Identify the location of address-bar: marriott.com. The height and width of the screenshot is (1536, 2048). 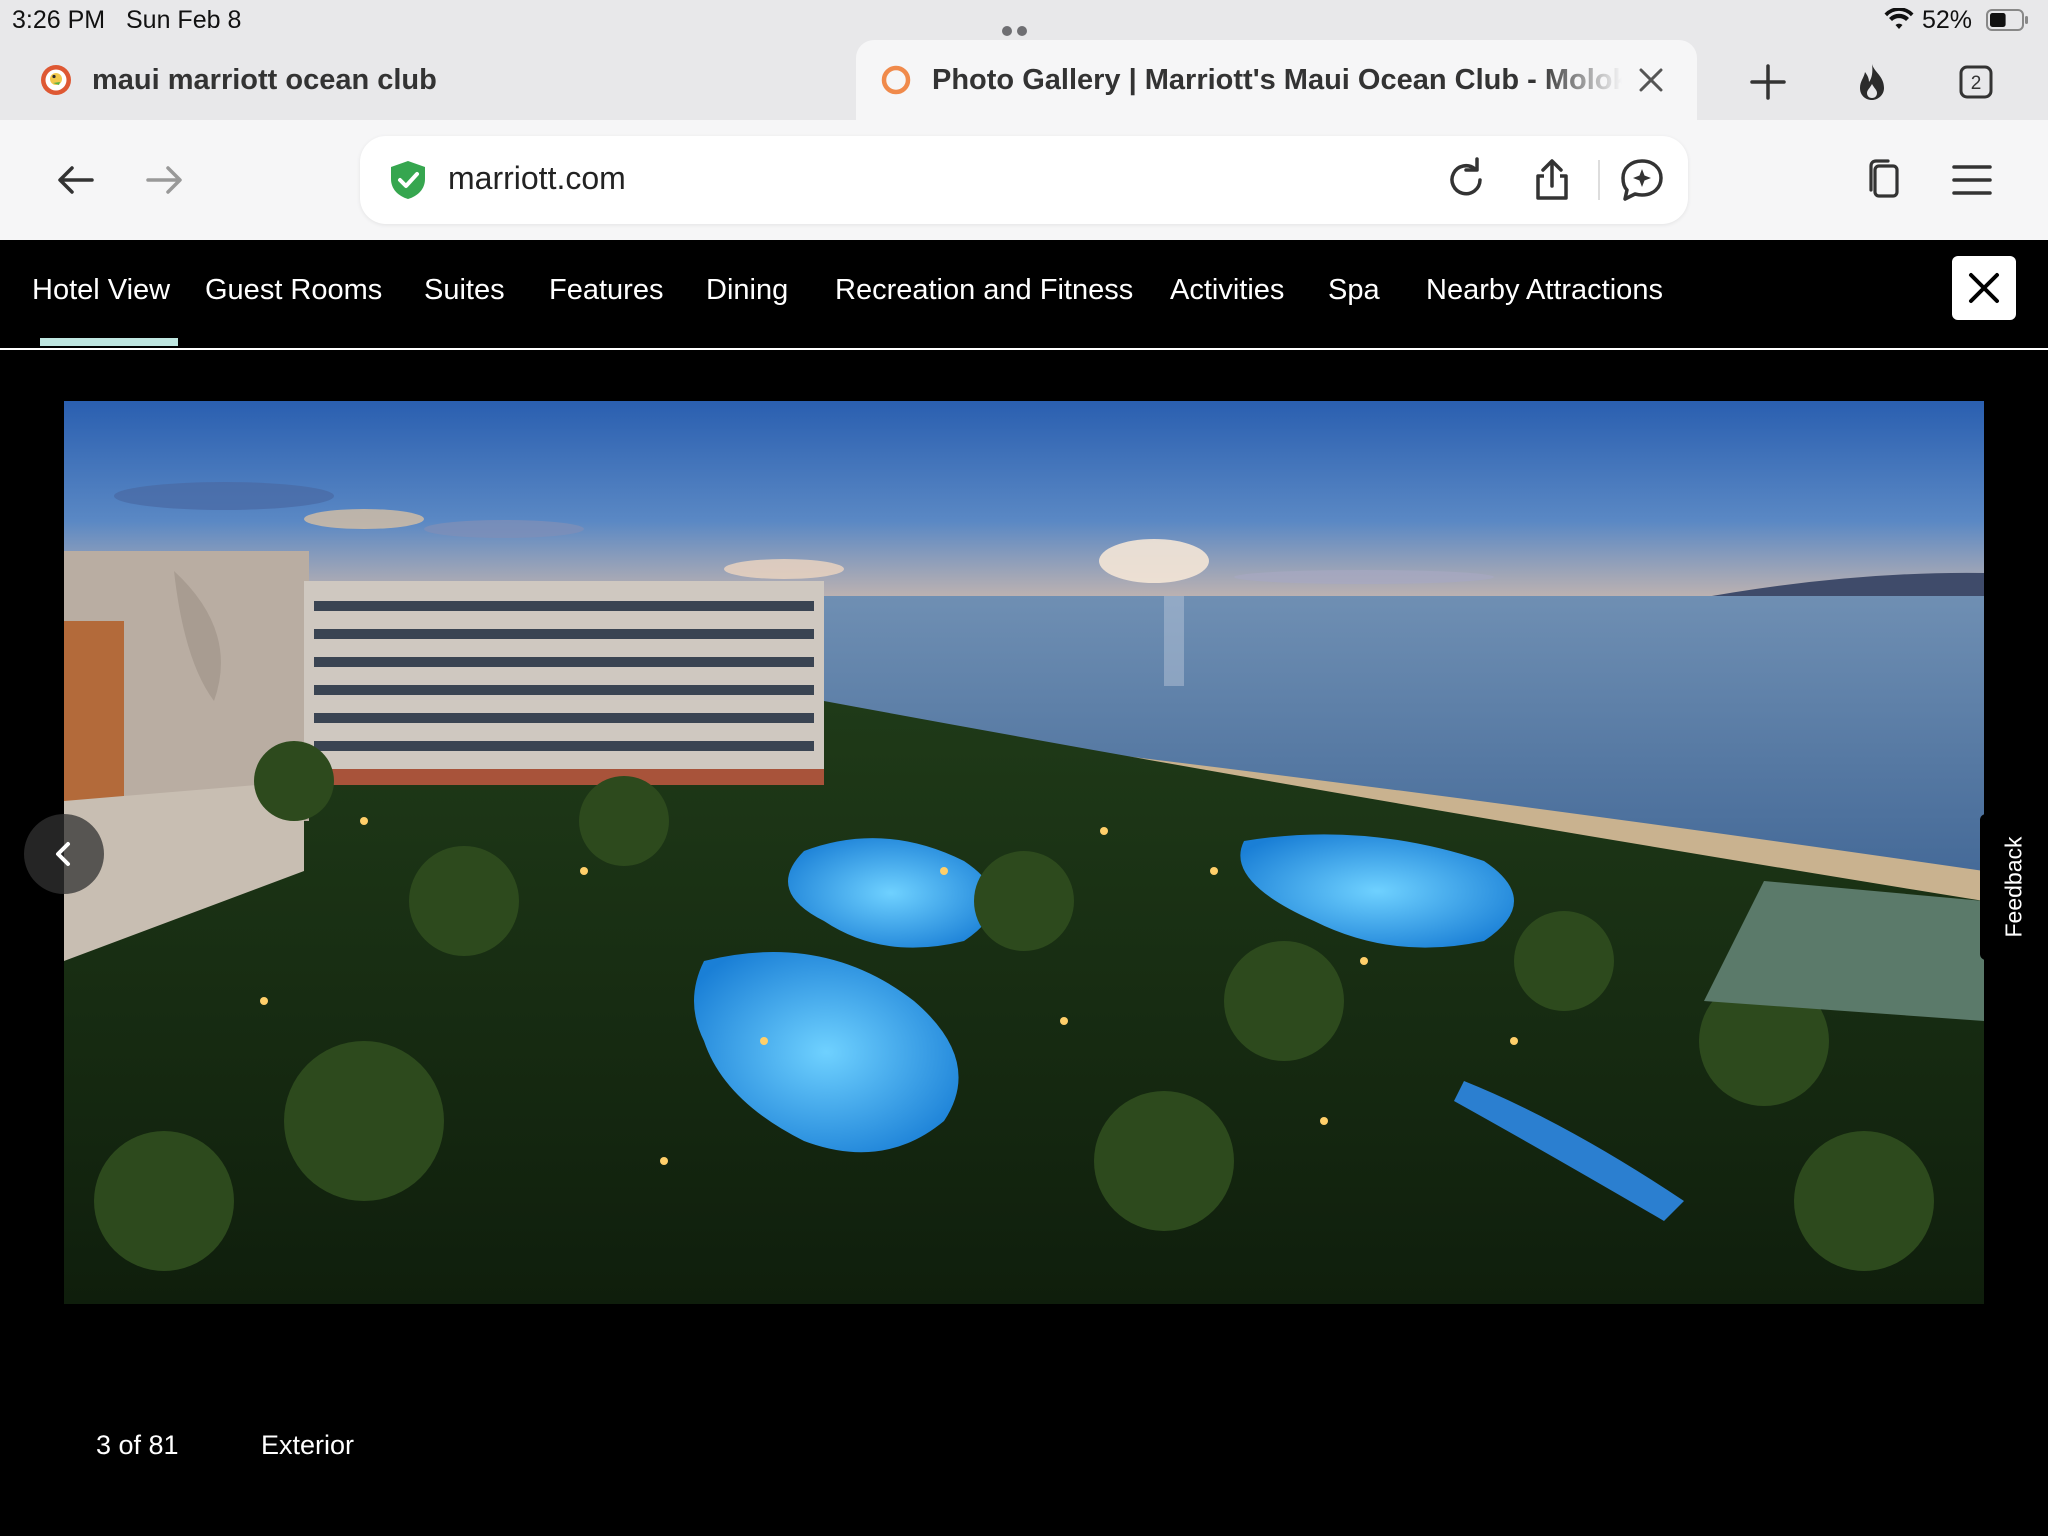
(1024, 180).